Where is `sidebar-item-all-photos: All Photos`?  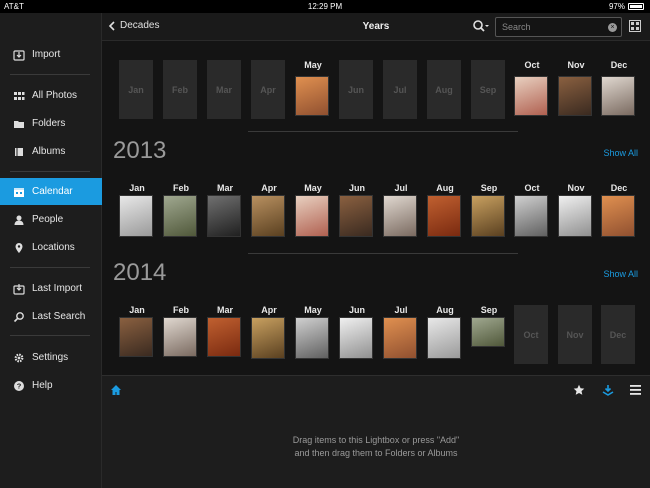 sidebar-item-all-photos: All Photos is located at coordinates (51, 95).